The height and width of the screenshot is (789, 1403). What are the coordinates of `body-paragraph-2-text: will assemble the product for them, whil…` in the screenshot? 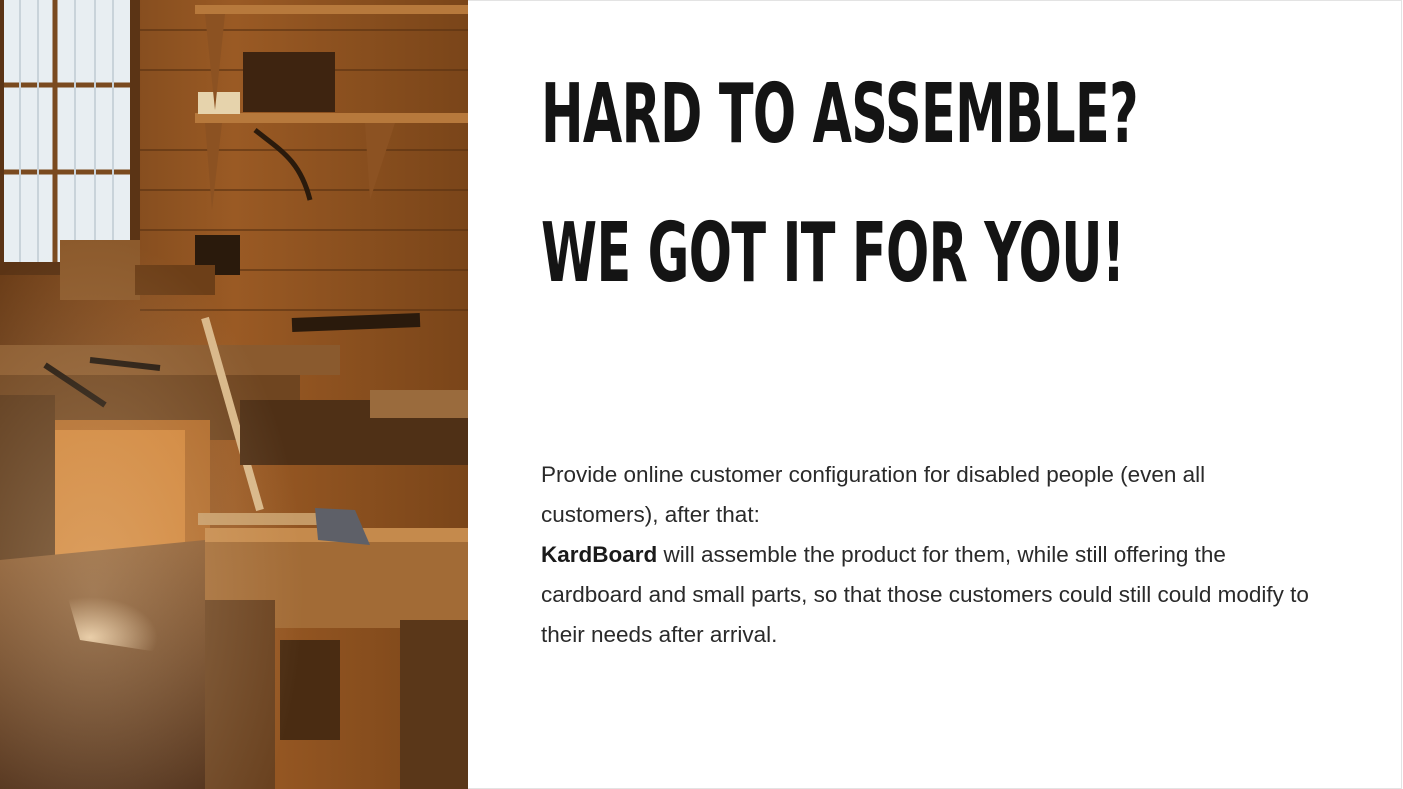 It's located at (925, 594).